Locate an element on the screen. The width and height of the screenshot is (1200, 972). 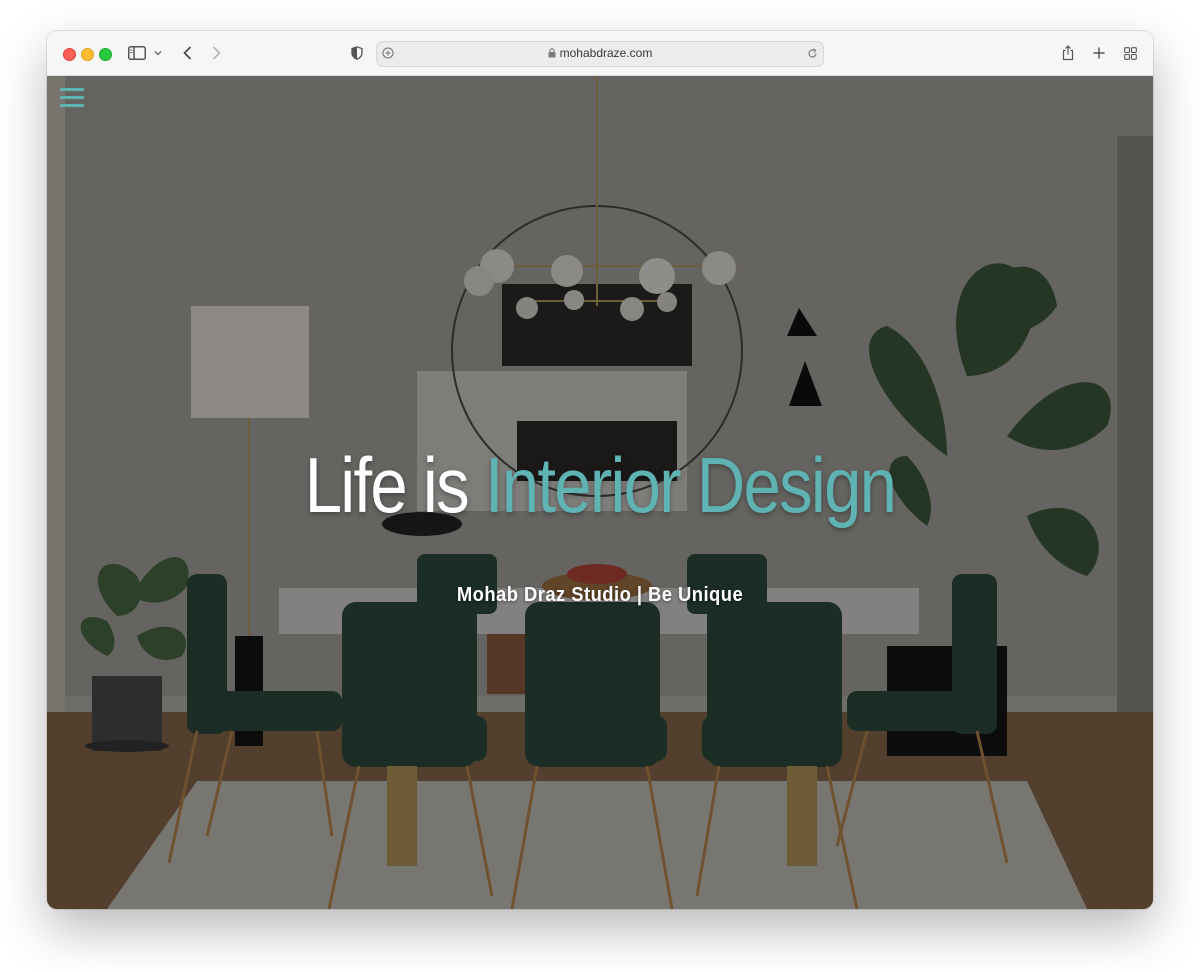
headline-accent-text: Interior Design is located at coordinates (690, 485).